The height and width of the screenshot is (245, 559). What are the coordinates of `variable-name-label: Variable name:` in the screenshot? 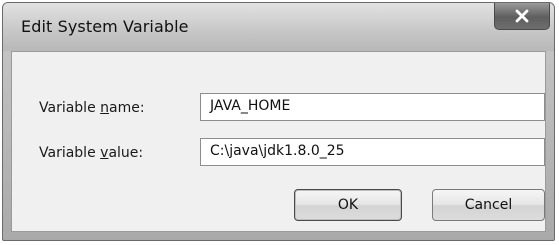 It's located at (92, 108).